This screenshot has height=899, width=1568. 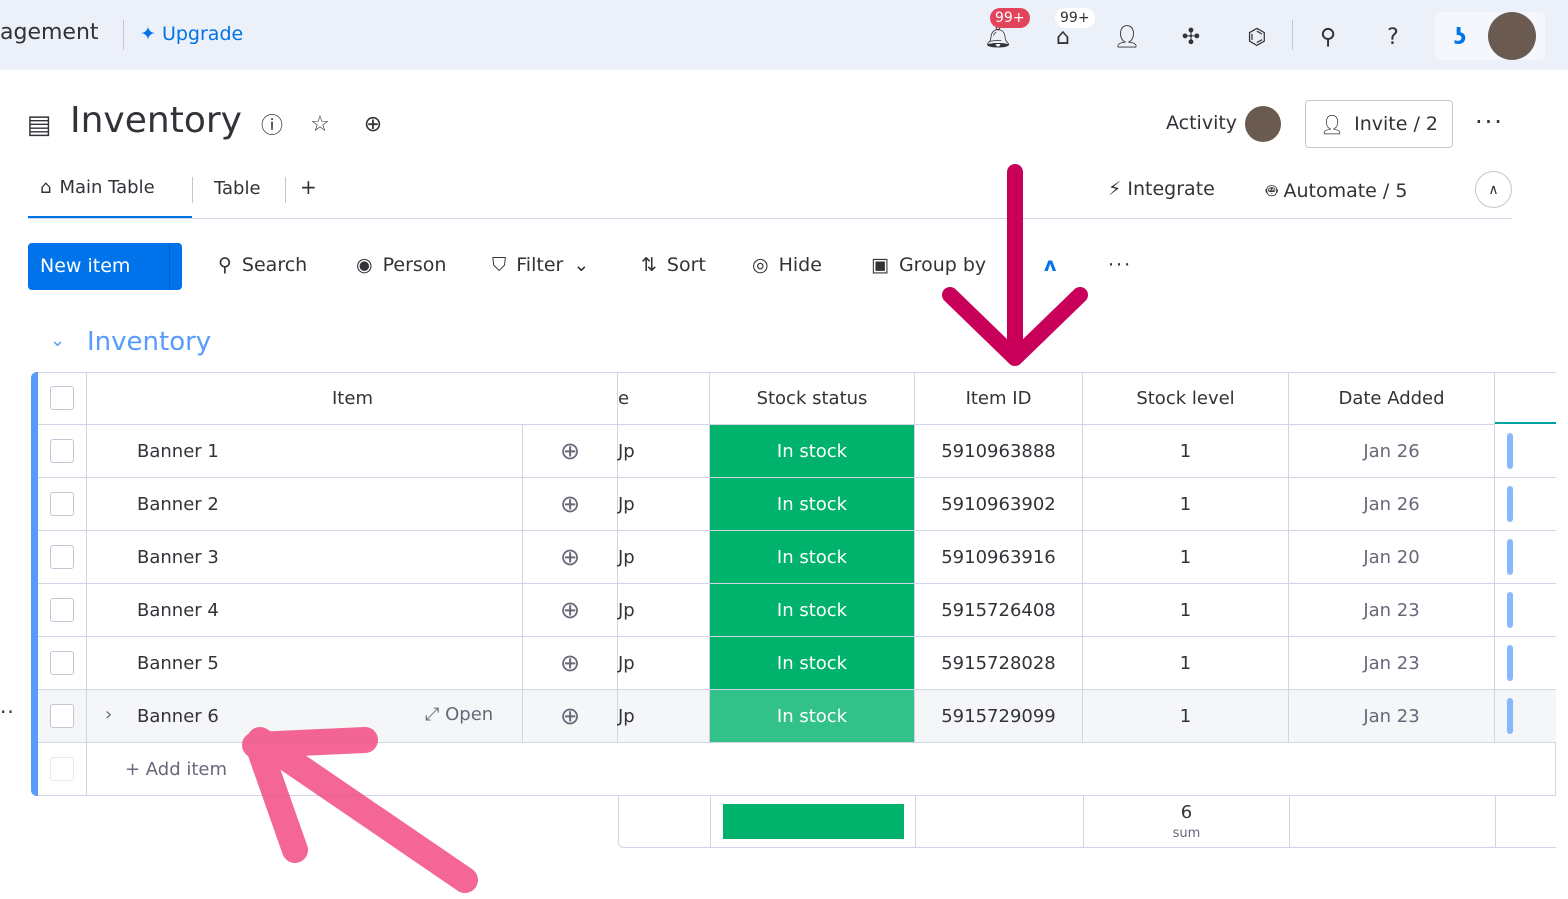 What do you see at coordinates (320, 124) in the screenshot?
I see `star-icon: ☆` at bounding box center [320, 124].